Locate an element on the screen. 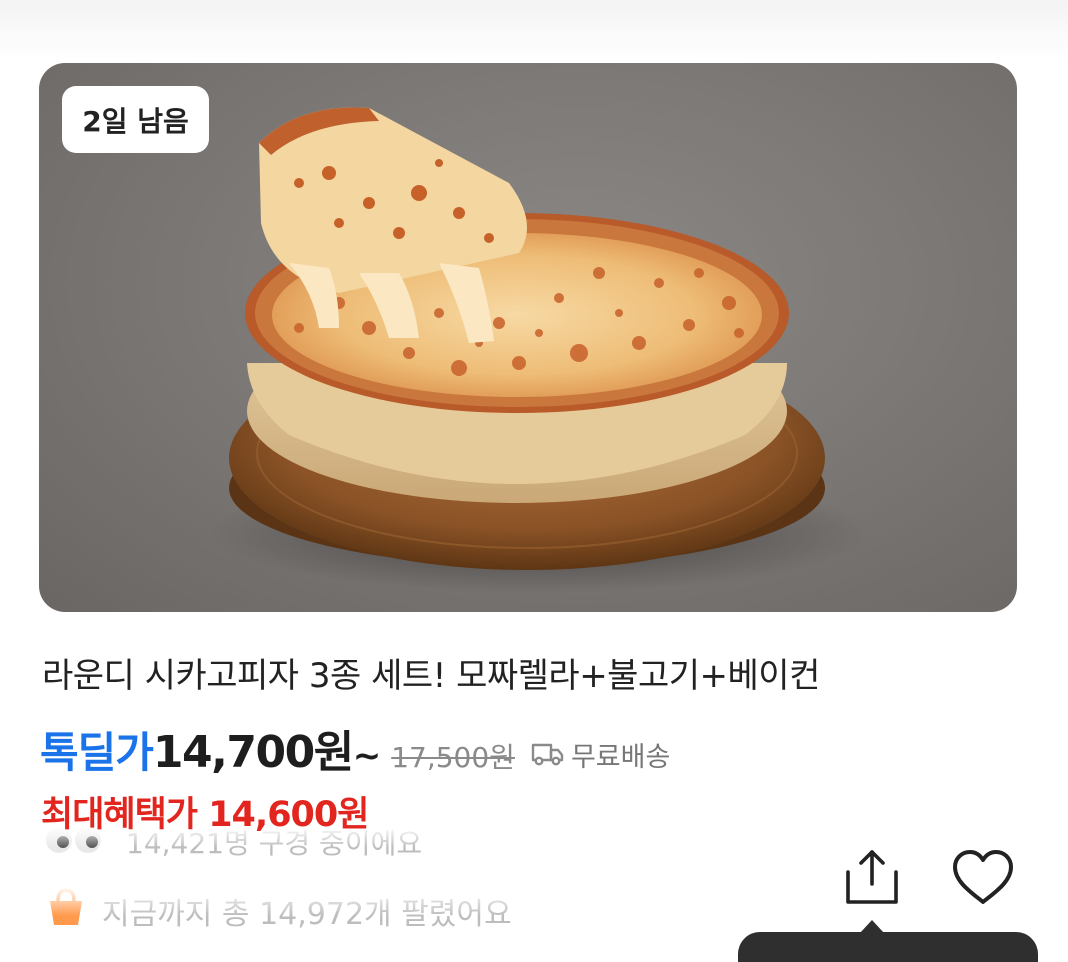 The width and height of the screenshot is (1068, 962). price-suffix: ~ is located at coordinates (367, 756).